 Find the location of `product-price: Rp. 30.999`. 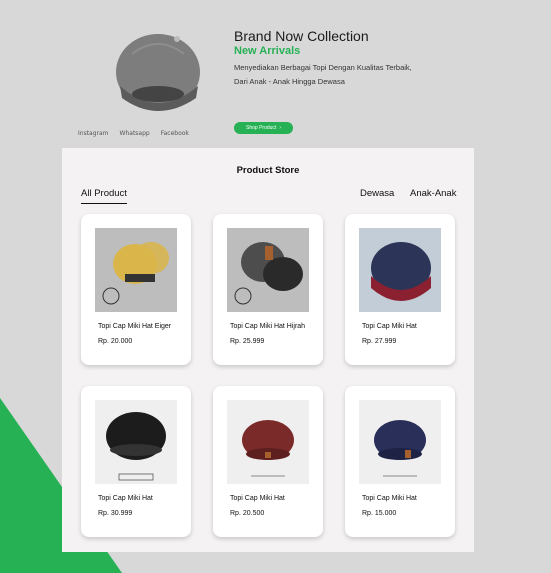

product-price: Rp. 30.999 is located at coordinates (115, 513).